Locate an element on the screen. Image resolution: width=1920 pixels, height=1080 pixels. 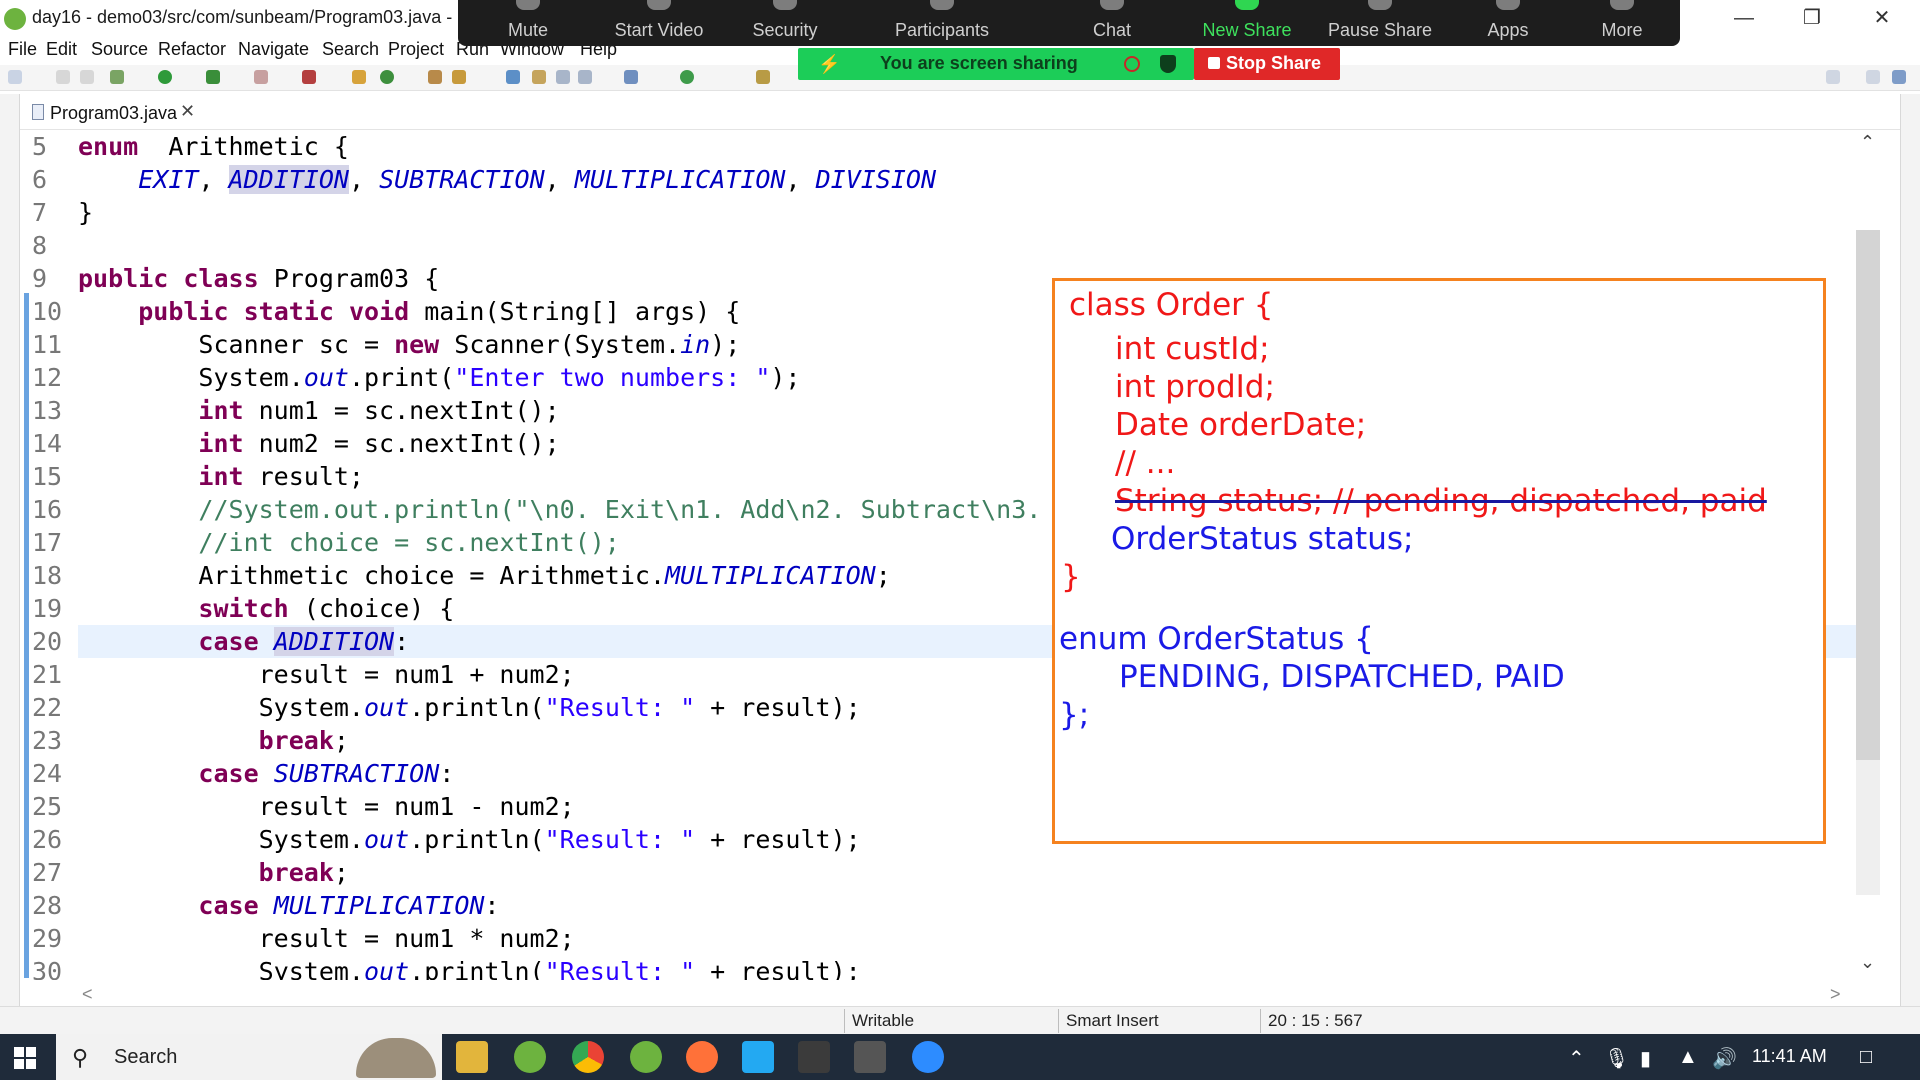
new-package-icon is located at coordinates (359, 77).